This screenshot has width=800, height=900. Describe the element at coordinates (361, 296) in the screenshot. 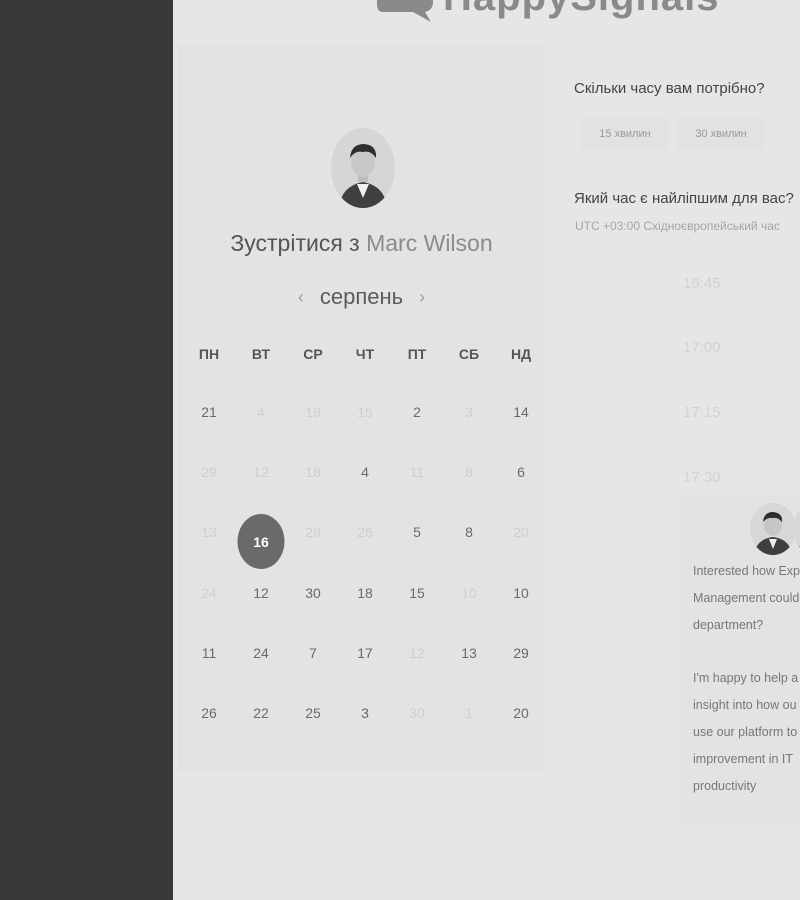

I see `month-label: серпень` at that location.